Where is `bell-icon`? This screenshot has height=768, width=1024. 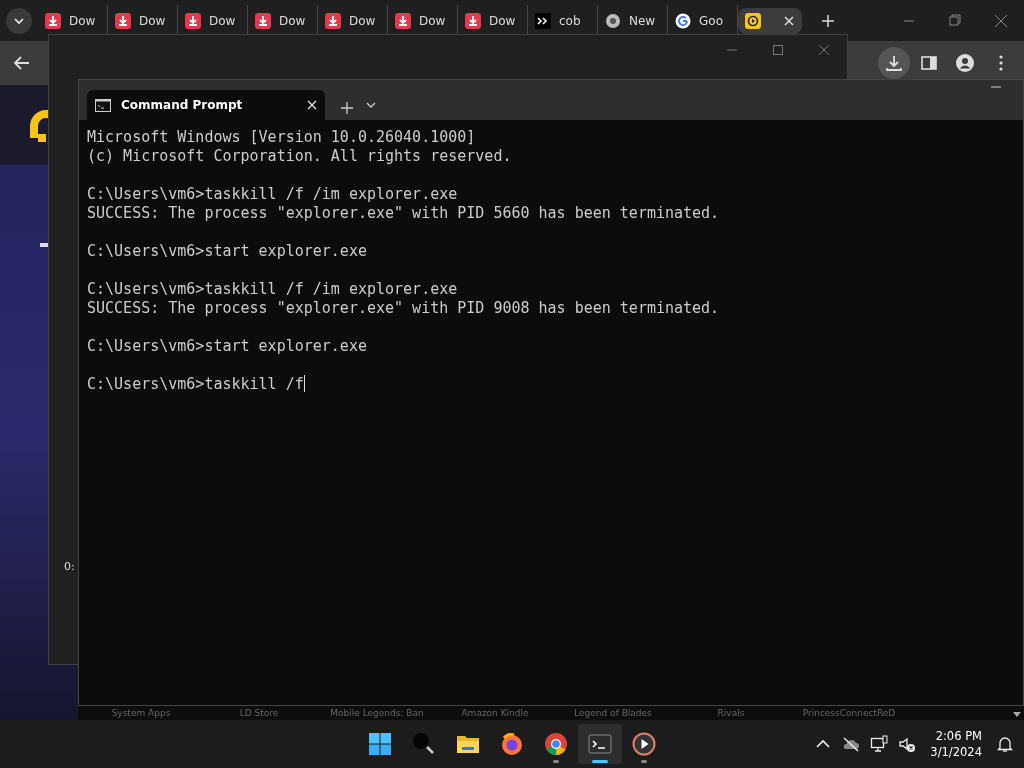 bell-icon is located at coordinates (1005, 744).